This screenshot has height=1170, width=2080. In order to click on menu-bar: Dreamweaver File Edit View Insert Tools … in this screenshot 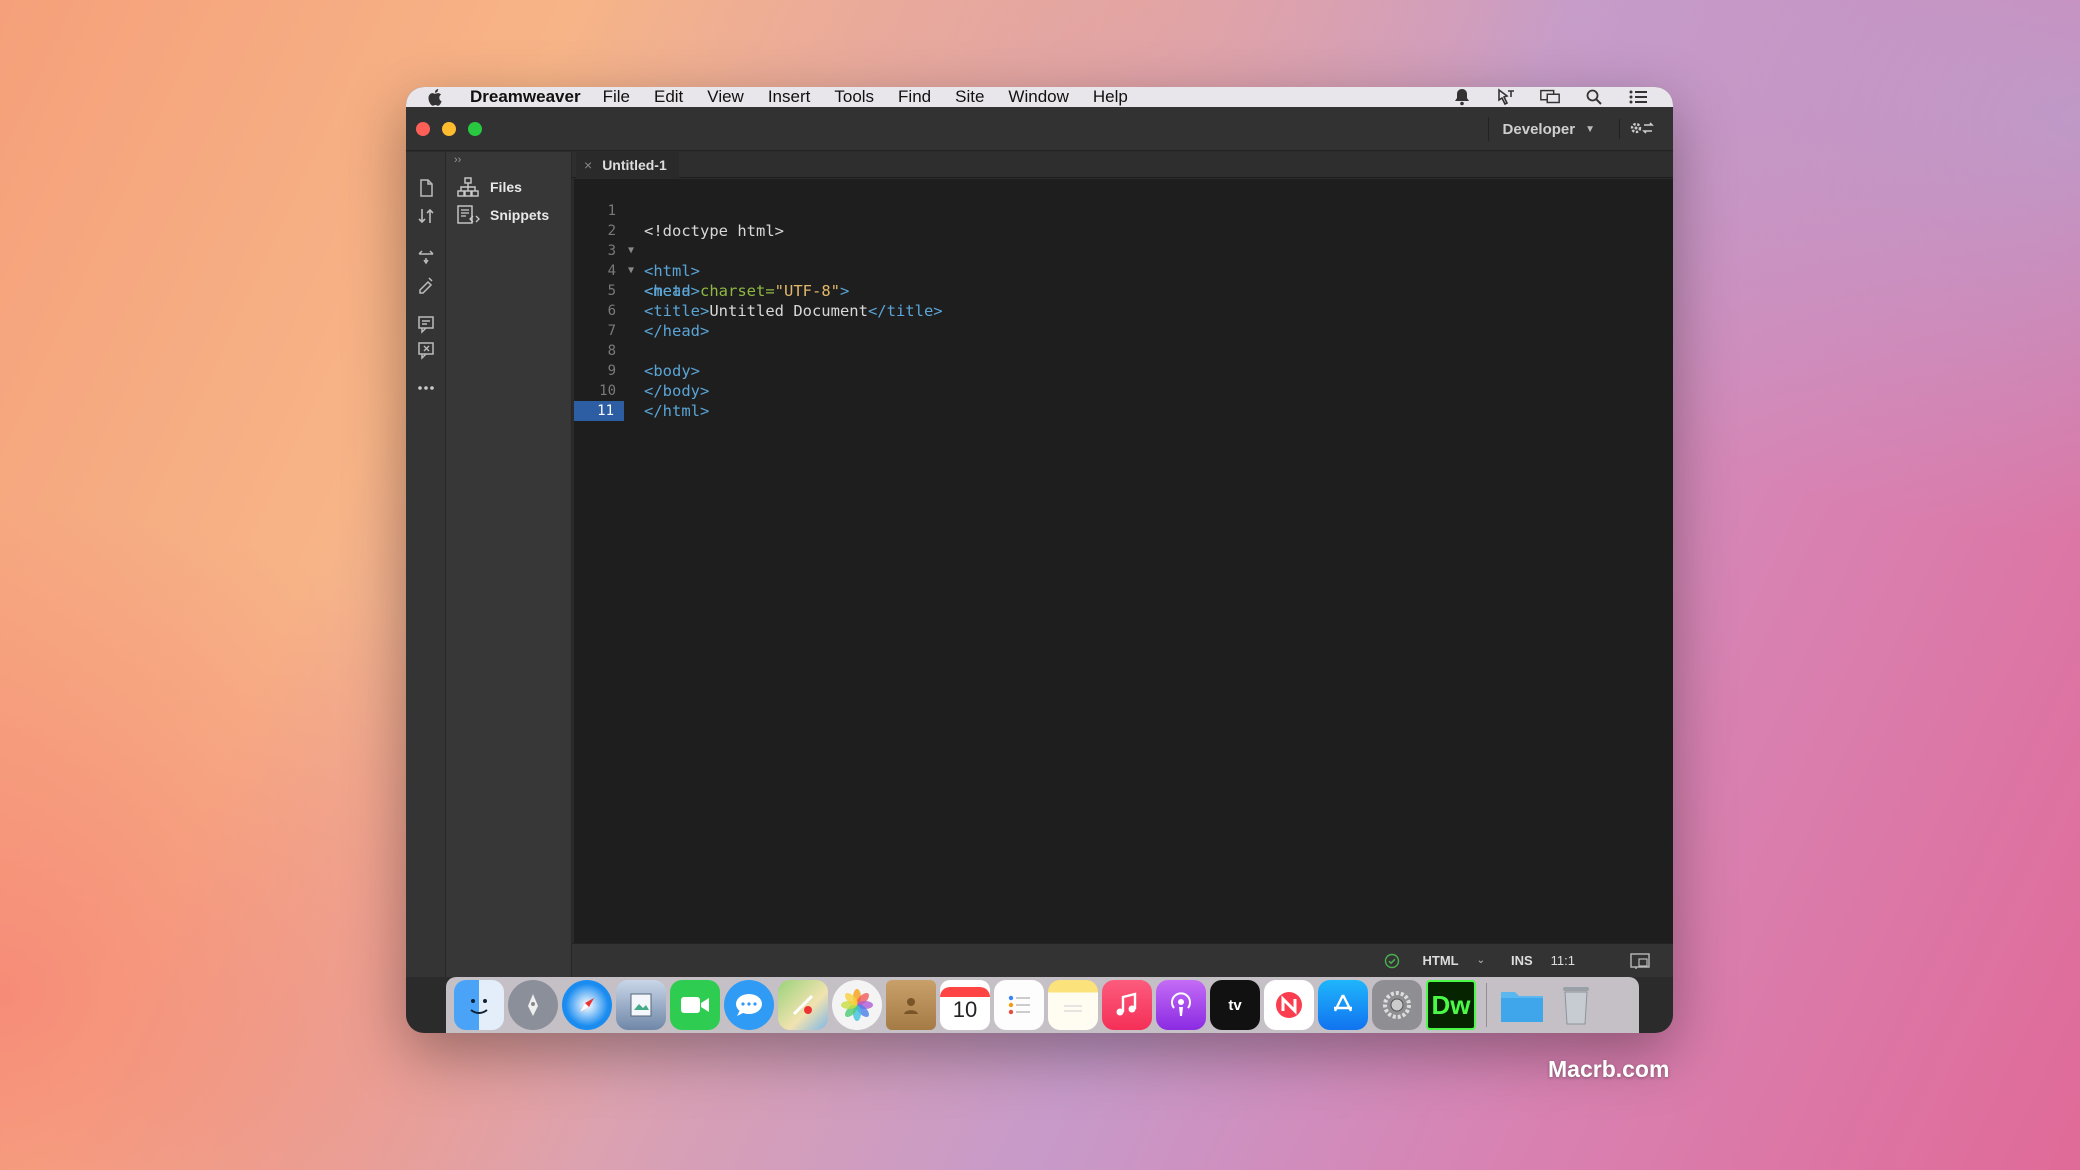, I will do `click(1039, 97)`.